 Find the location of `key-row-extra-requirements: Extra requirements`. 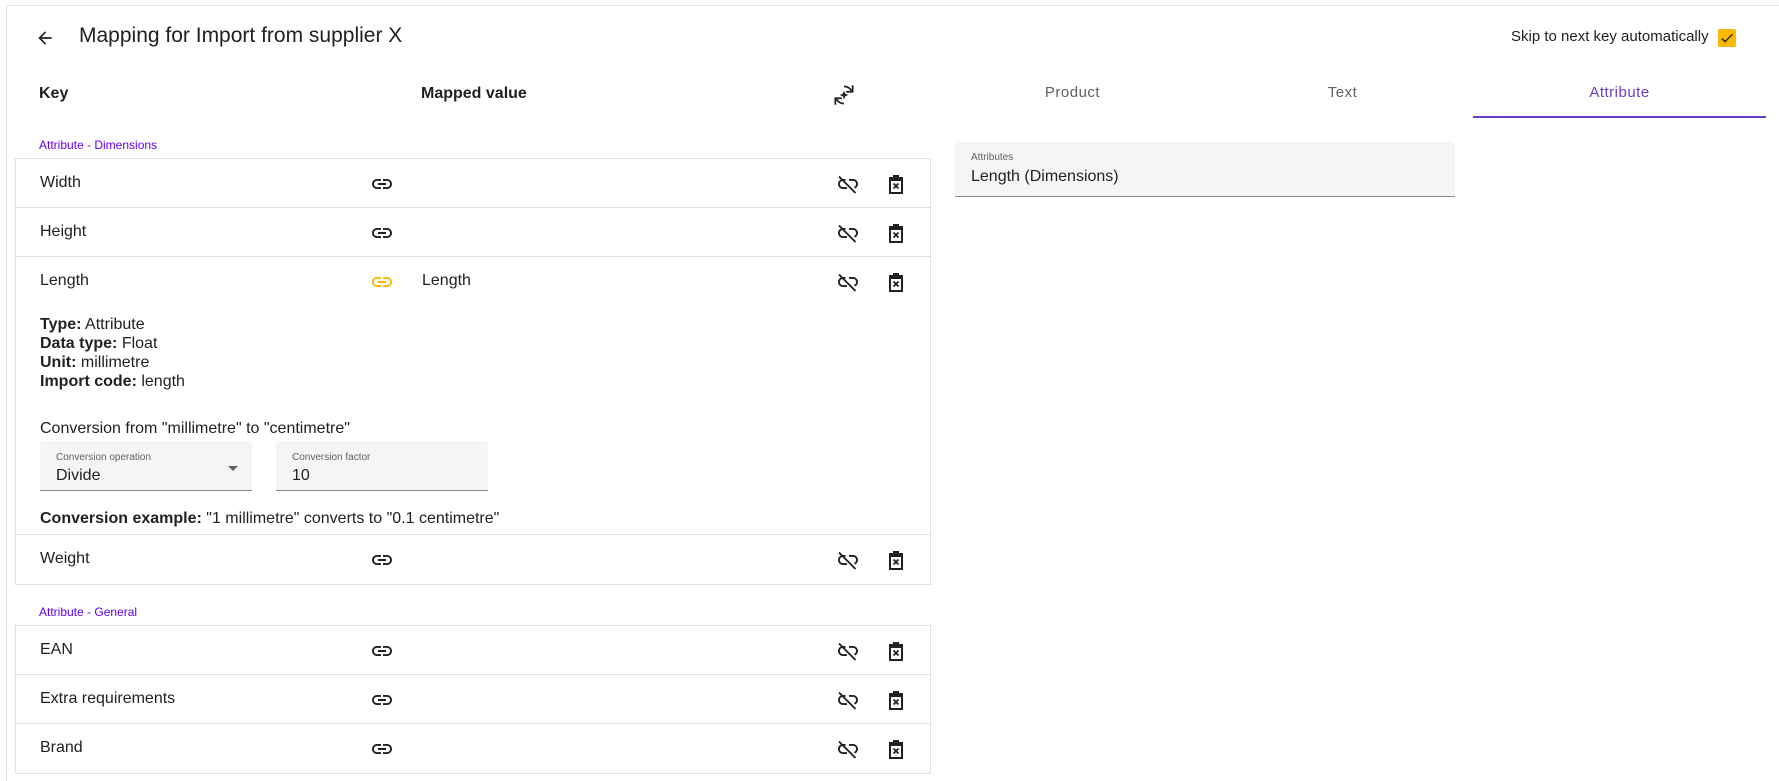

key-row-extra-requirements: Extra requirements is located at coordinates (473, 699).